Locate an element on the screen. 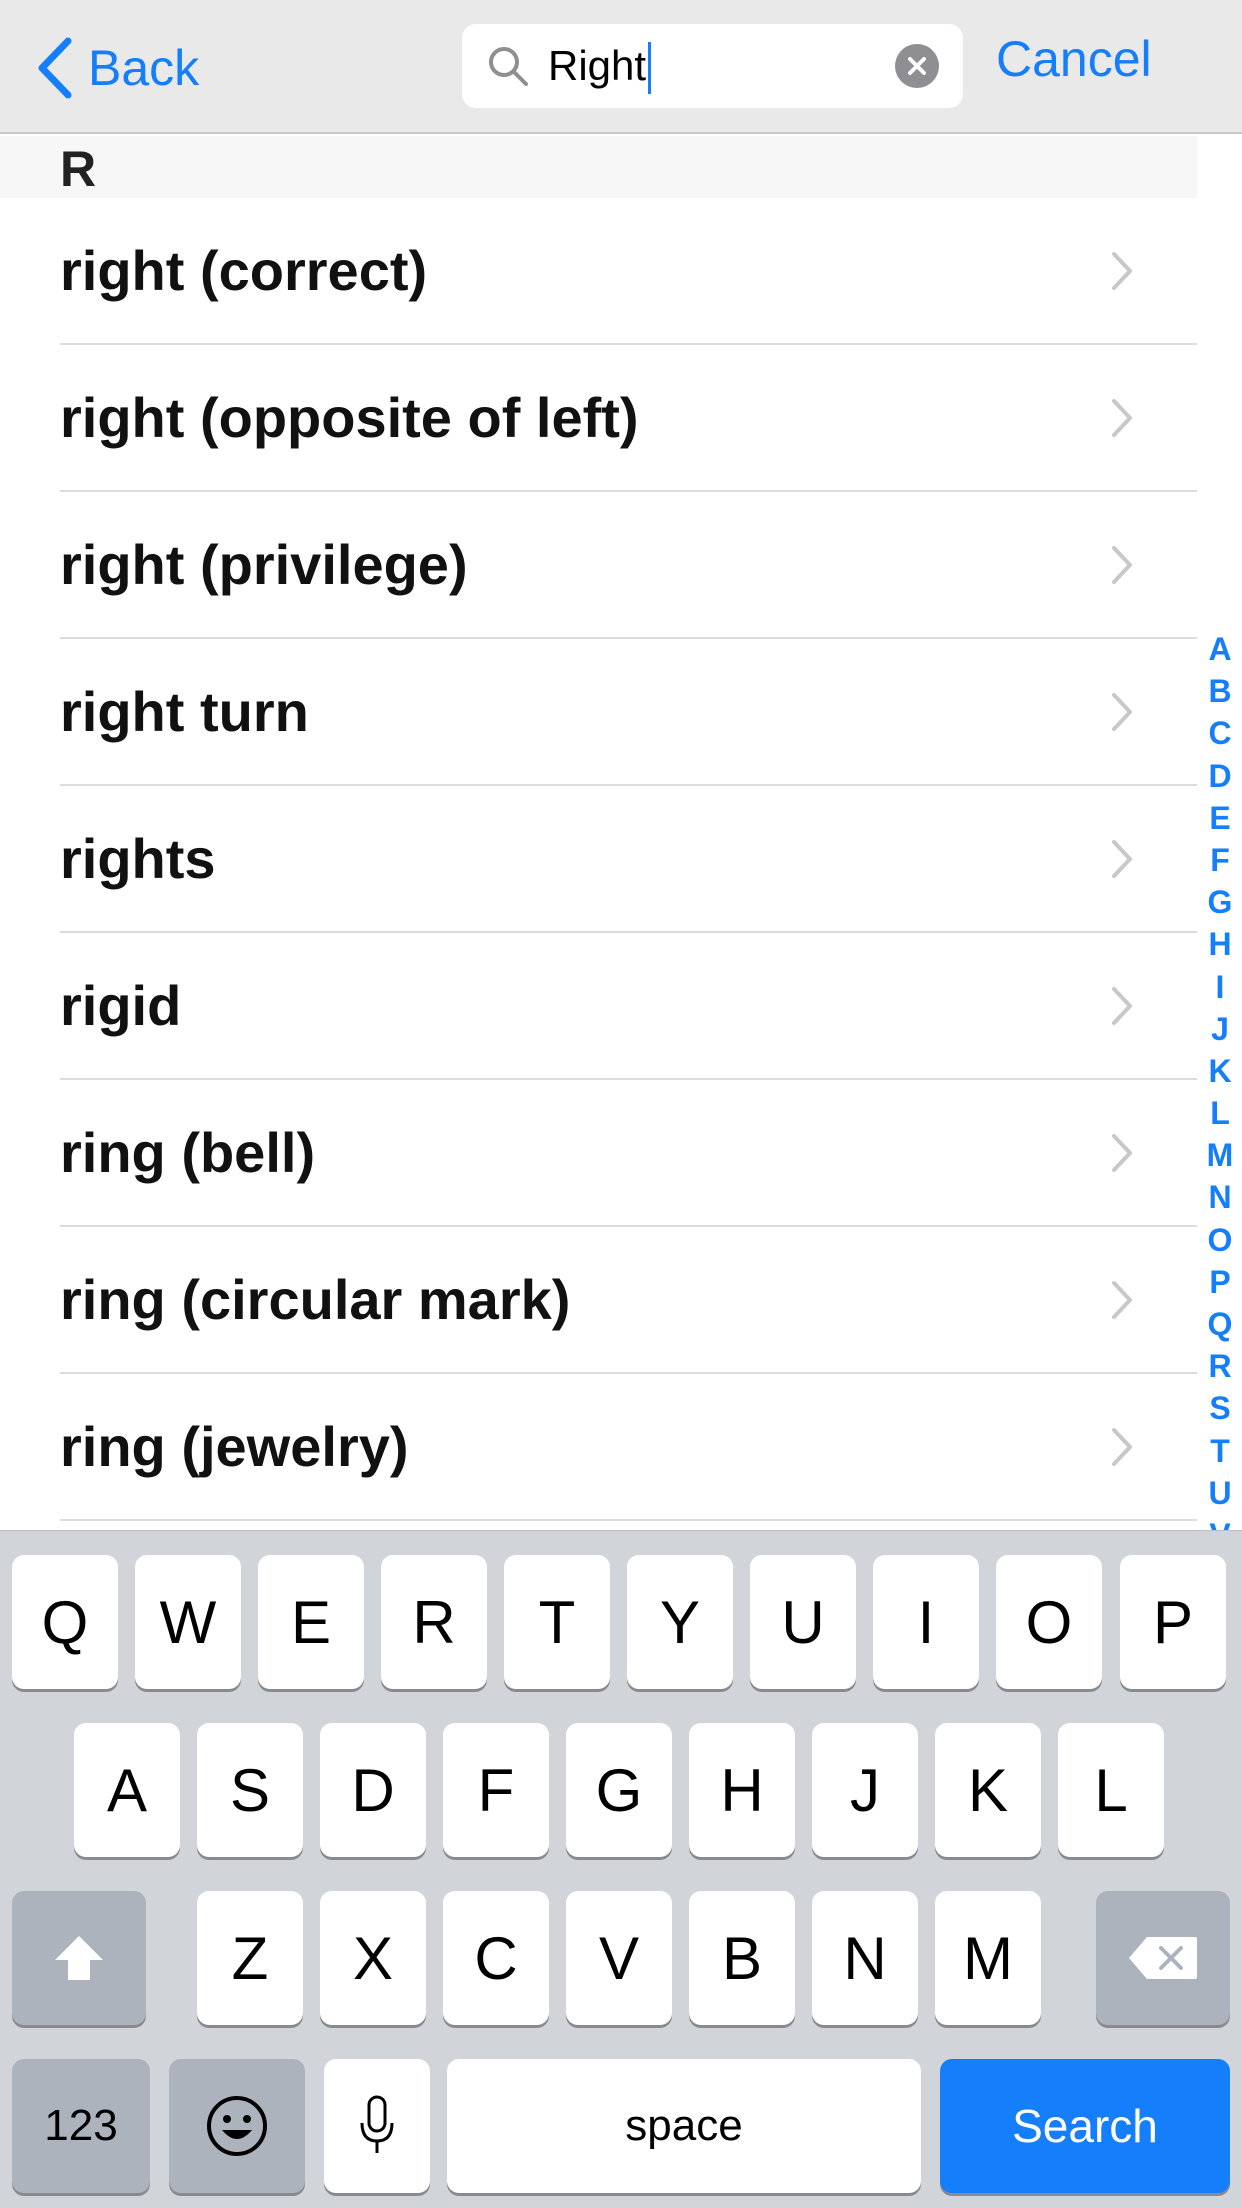 This screenshot has width=1242, height=2208. backspace-icon is located at coordinates (1163, 1958).